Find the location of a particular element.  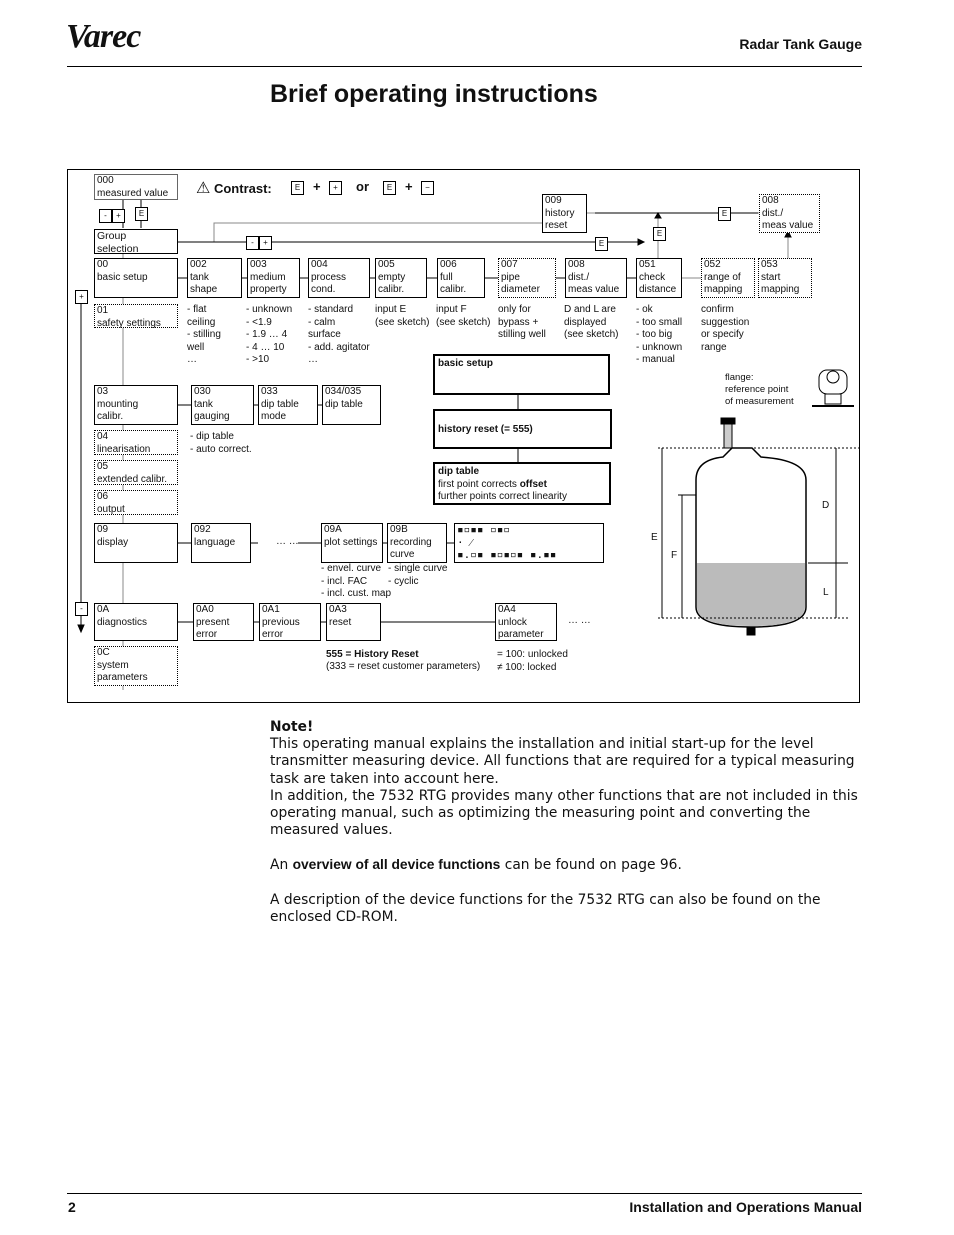

footer-rule is located at coordinates (464, 1193).